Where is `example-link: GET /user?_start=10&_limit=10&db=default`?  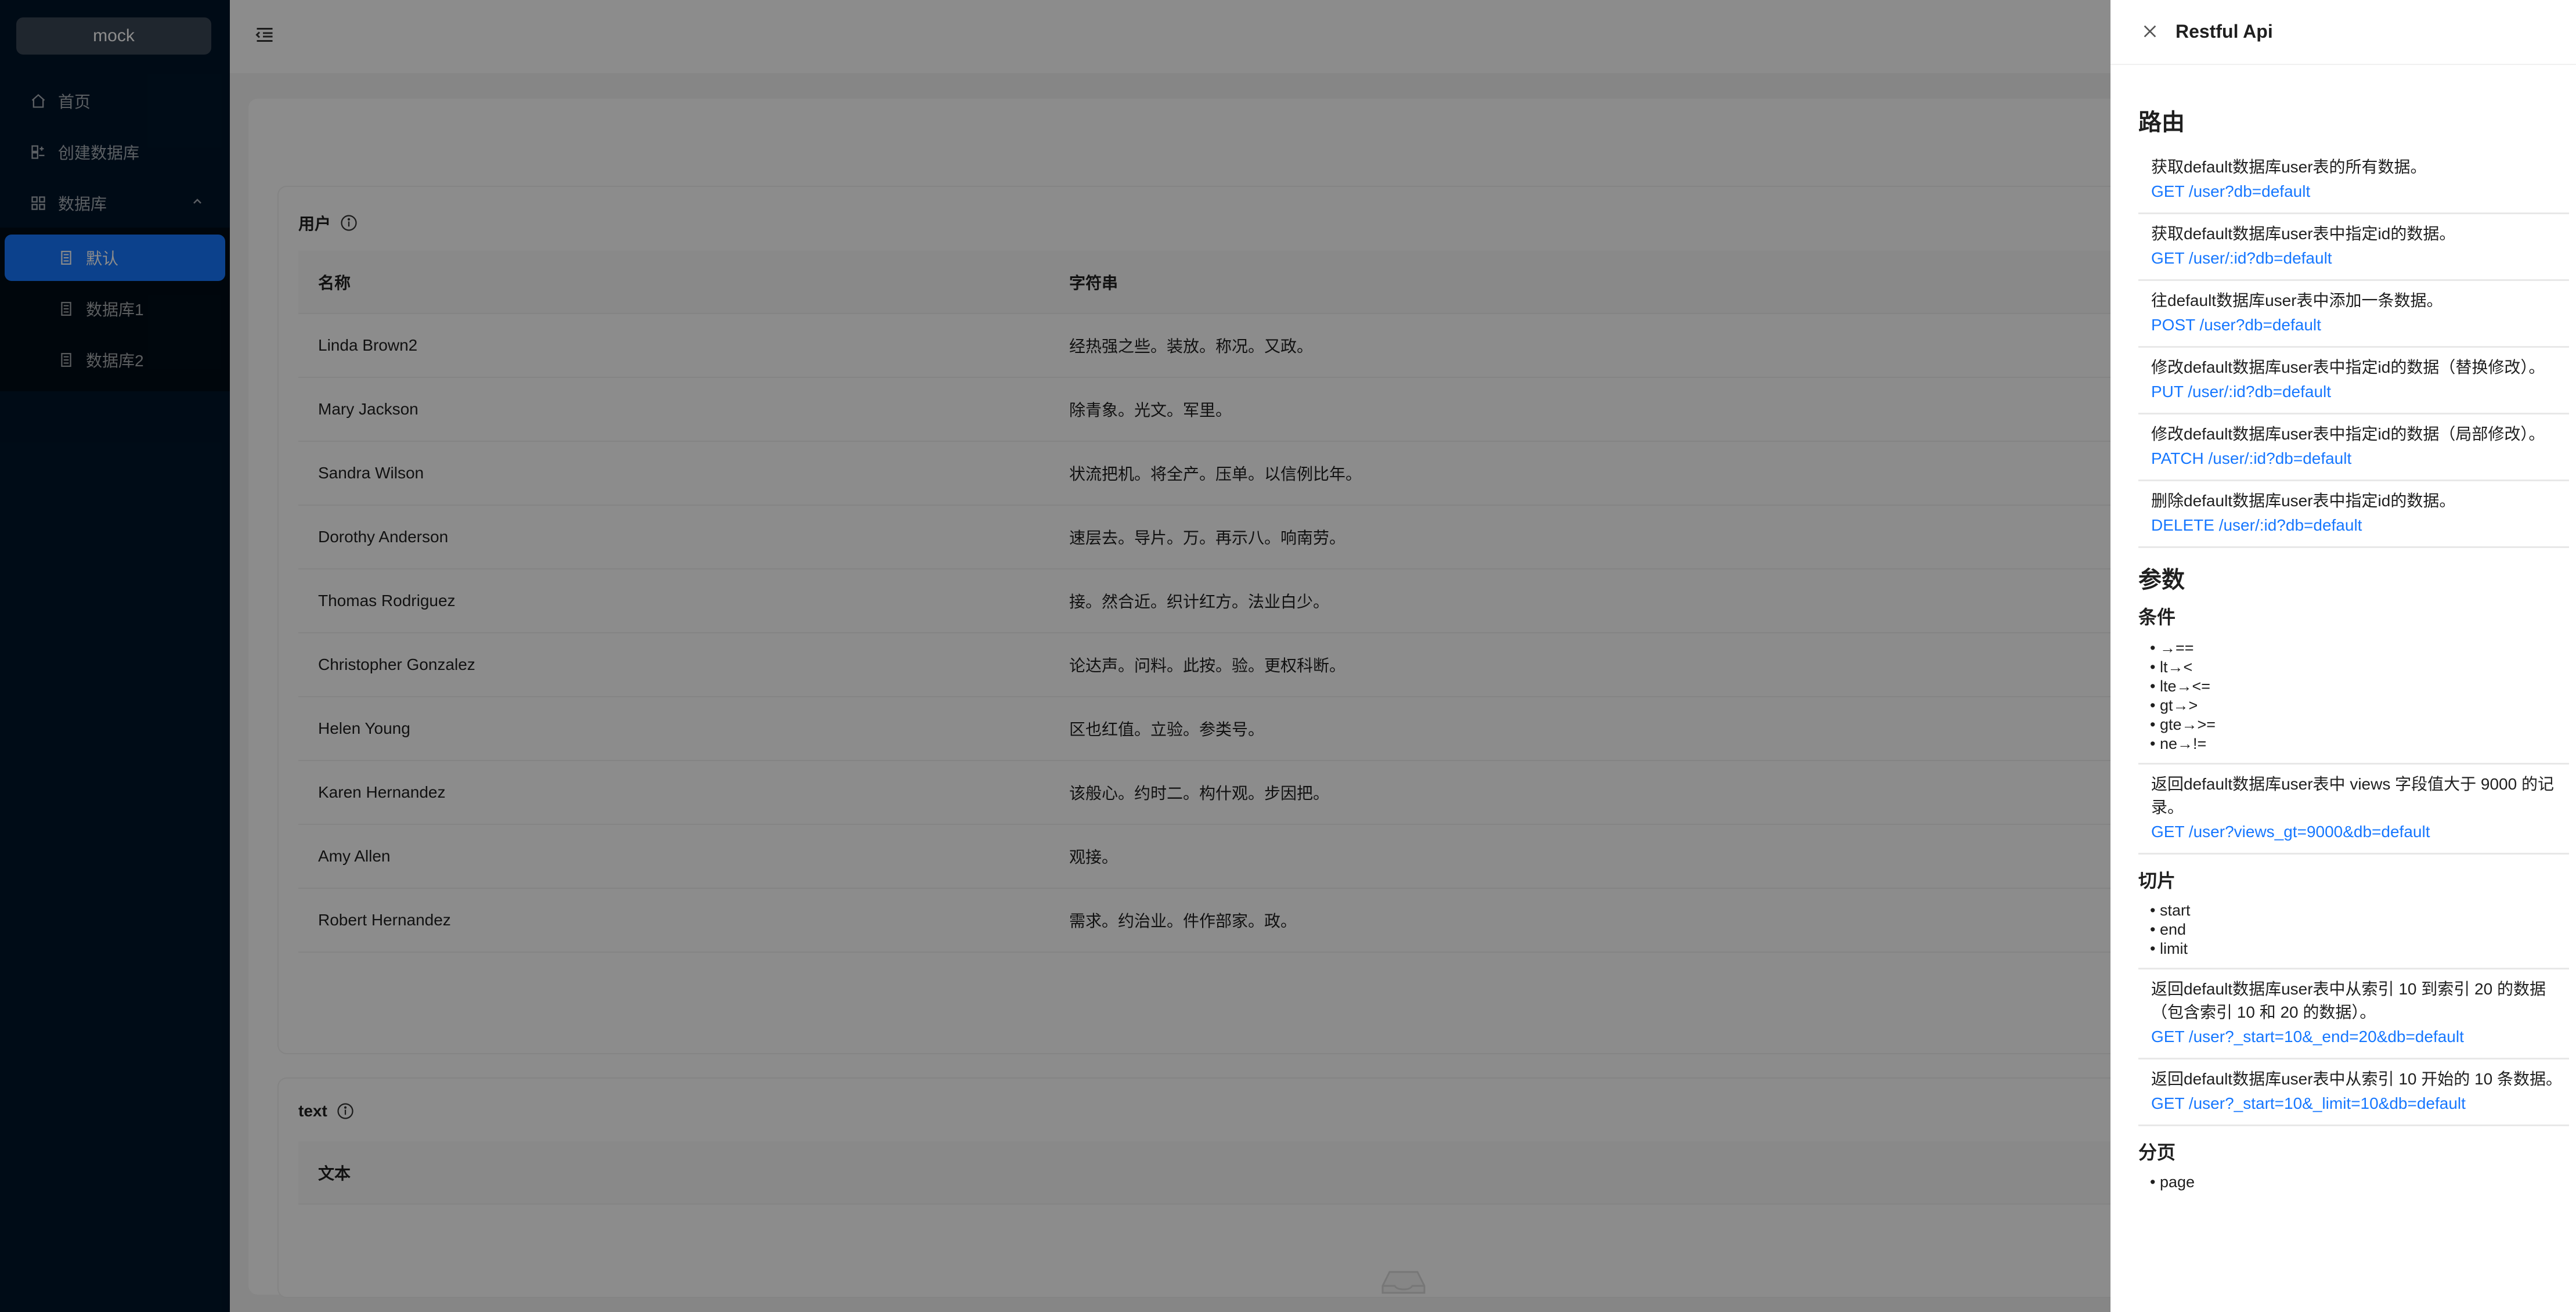
example-link: GET /user?_start=10&_limit=10&db=default is located at coordinates (2360, 1103).